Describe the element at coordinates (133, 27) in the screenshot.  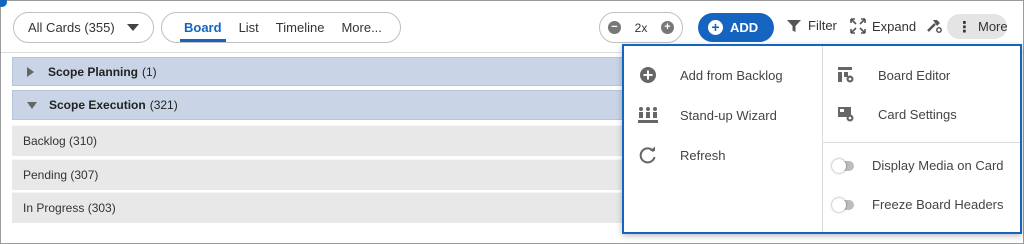
I see `caret-down-icon` at that location.